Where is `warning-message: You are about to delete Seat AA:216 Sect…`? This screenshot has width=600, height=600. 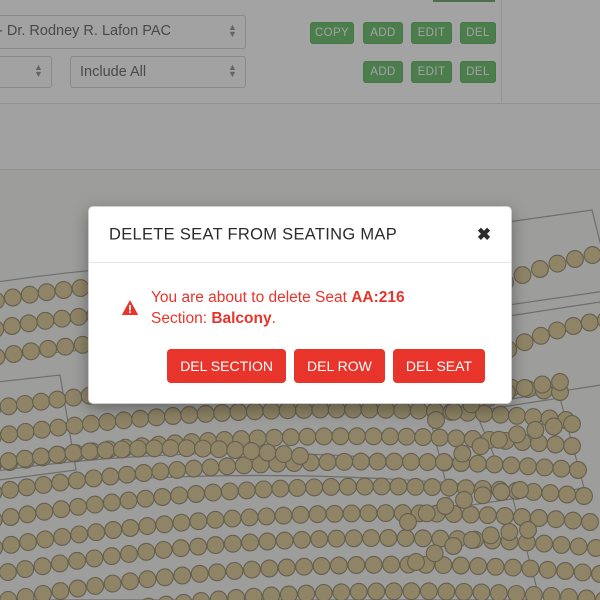
warning-message: You are about to delete Seat AA:216 Sect… is located at coordinates (300, 308).